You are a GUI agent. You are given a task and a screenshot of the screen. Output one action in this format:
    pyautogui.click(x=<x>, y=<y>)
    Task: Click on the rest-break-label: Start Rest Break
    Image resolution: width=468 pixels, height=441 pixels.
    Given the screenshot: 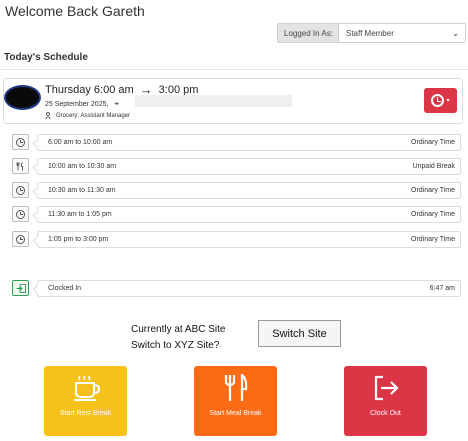 What is the action you would take?
    pyautogui.click(x=85, y=413)
    